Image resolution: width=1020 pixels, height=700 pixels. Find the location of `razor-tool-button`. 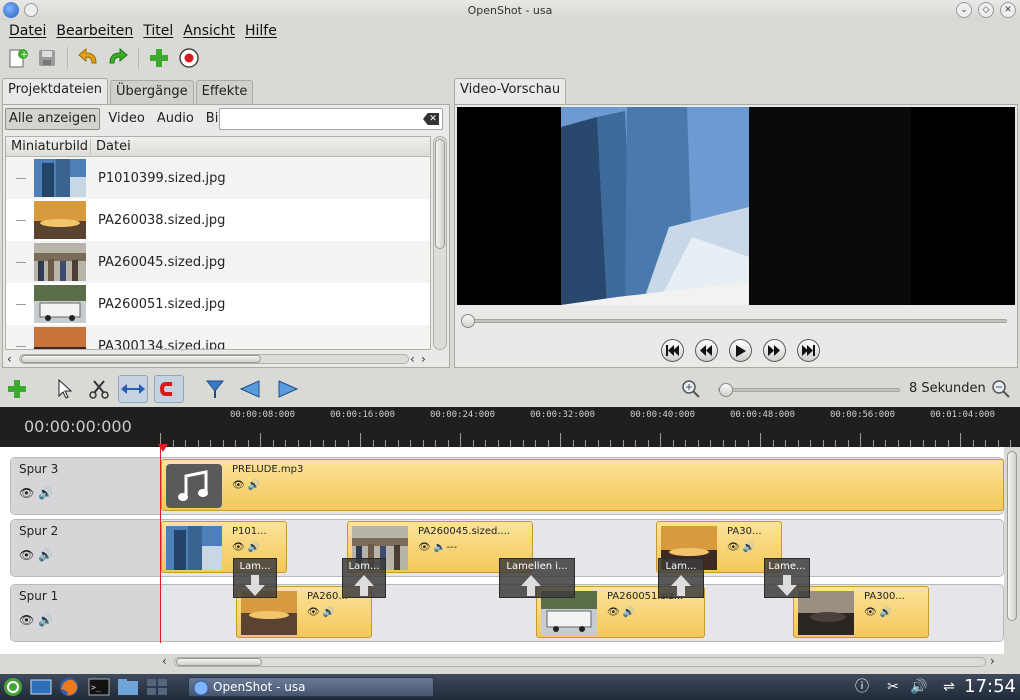

razor-tool-button is located at coordinates (99, 389).